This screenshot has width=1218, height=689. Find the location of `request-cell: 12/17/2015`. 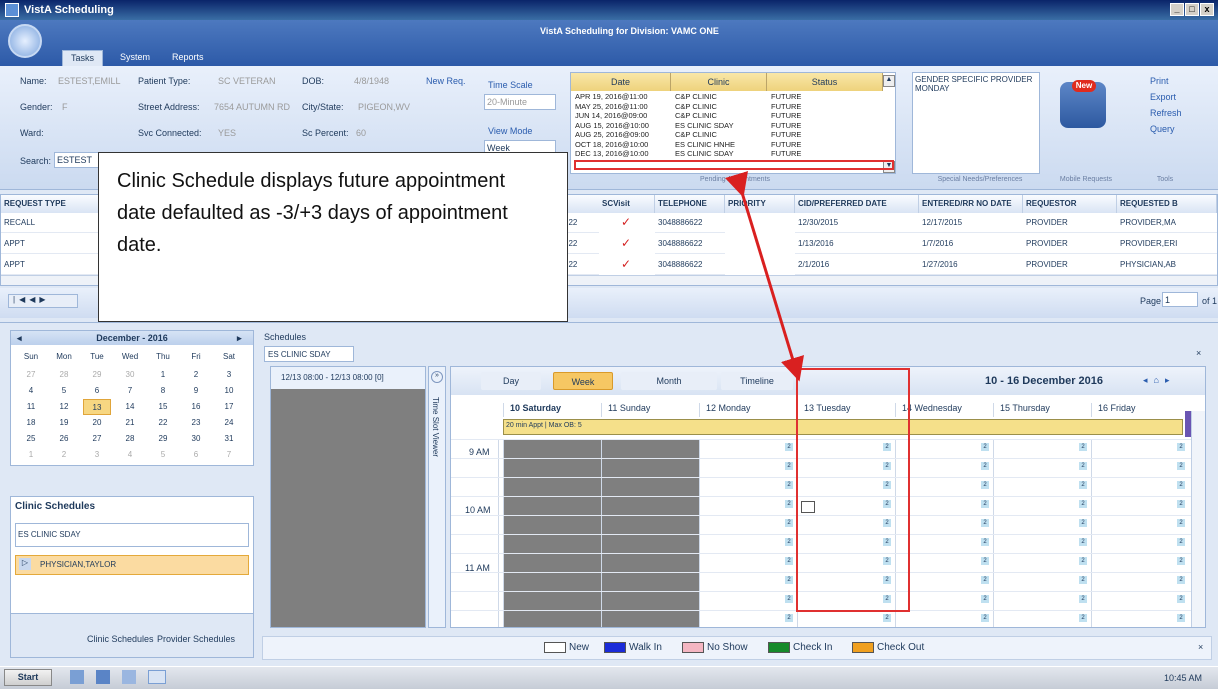

request-cell: 12/17/2015 is located at coordinates (971, 223).